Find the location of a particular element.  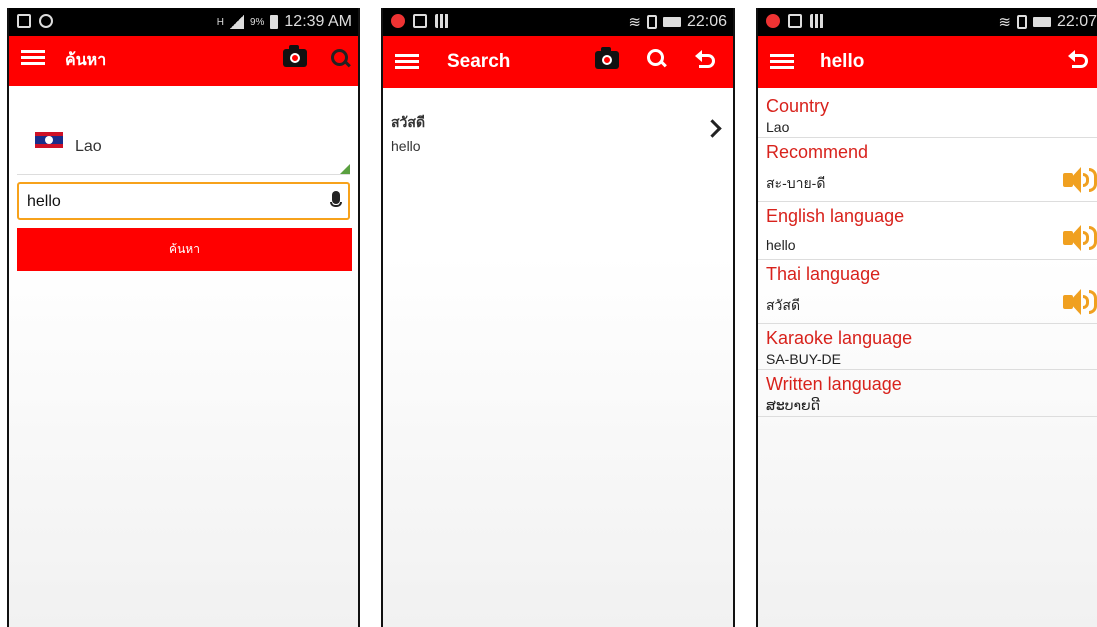

field-label: Country is located at coordinates (798, 106).